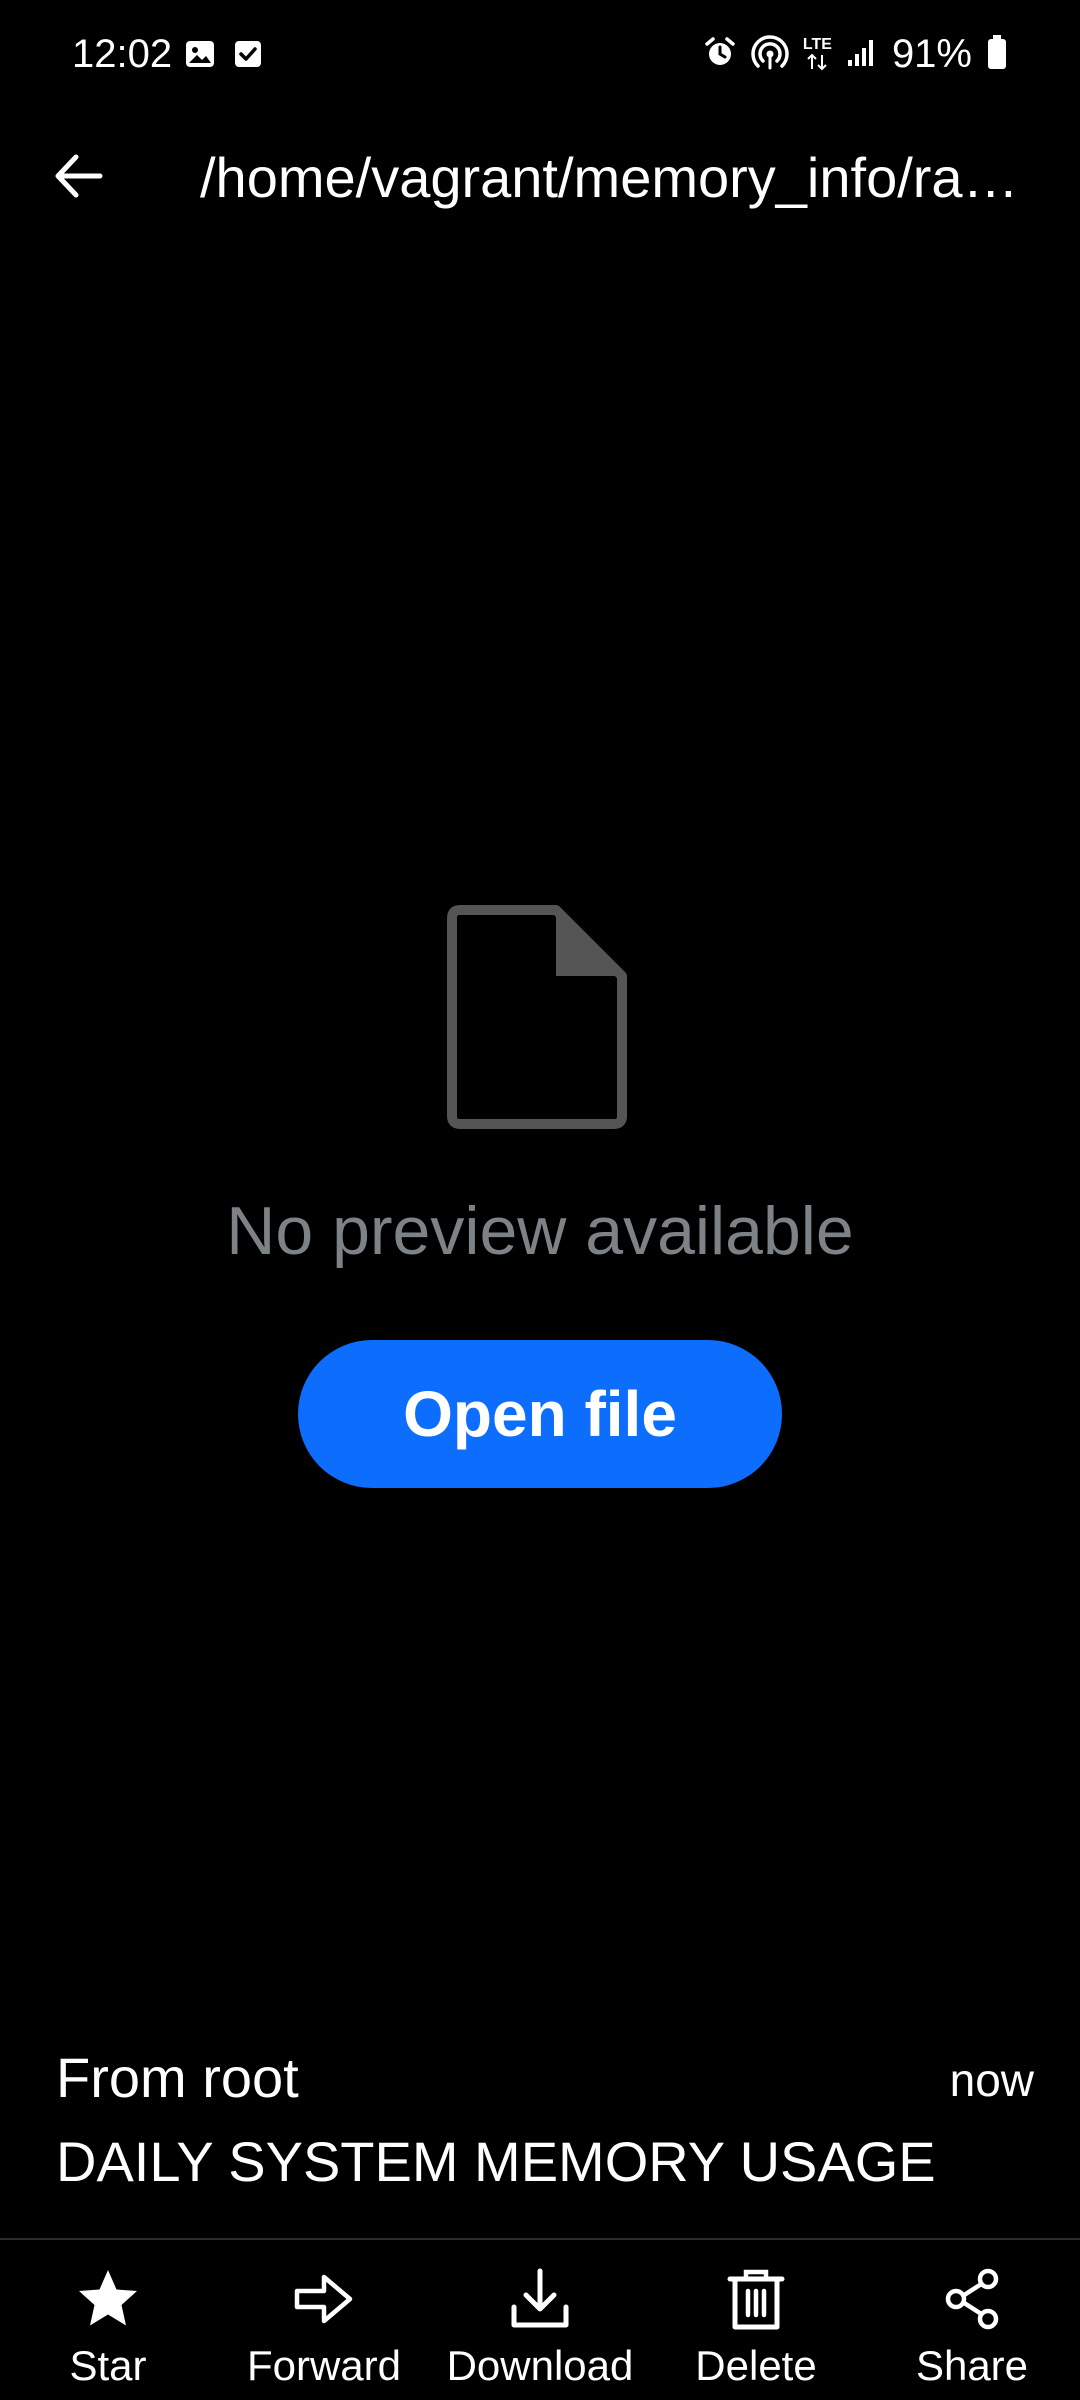 The width and height of the screenshot is (1080, 2400). I want to click on notification-icons, so click(224, 56).